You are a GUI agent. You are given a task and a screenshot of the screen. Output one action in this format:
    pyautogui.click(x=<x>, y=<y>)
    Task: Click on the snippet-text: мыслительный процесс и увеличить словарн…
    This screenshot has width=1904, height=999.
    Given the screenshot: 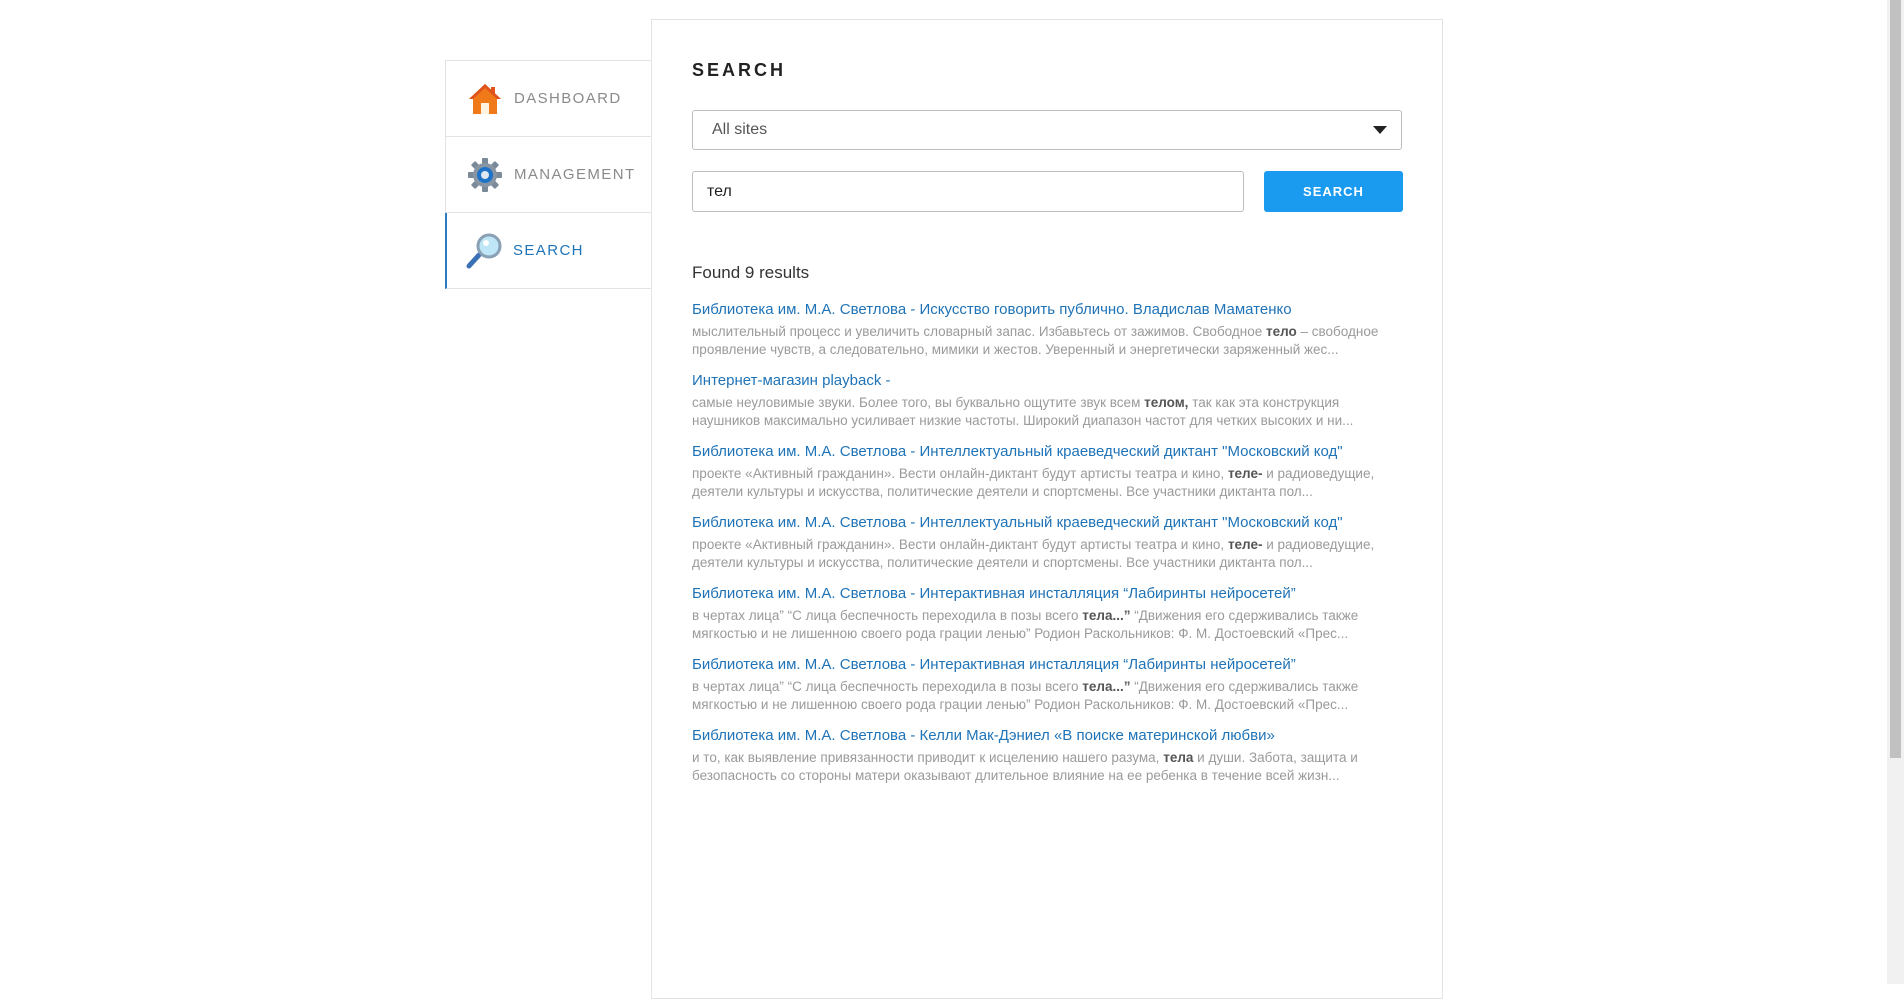 What is the action you would take?
    pyautogui.click(x=979, y=331)
    